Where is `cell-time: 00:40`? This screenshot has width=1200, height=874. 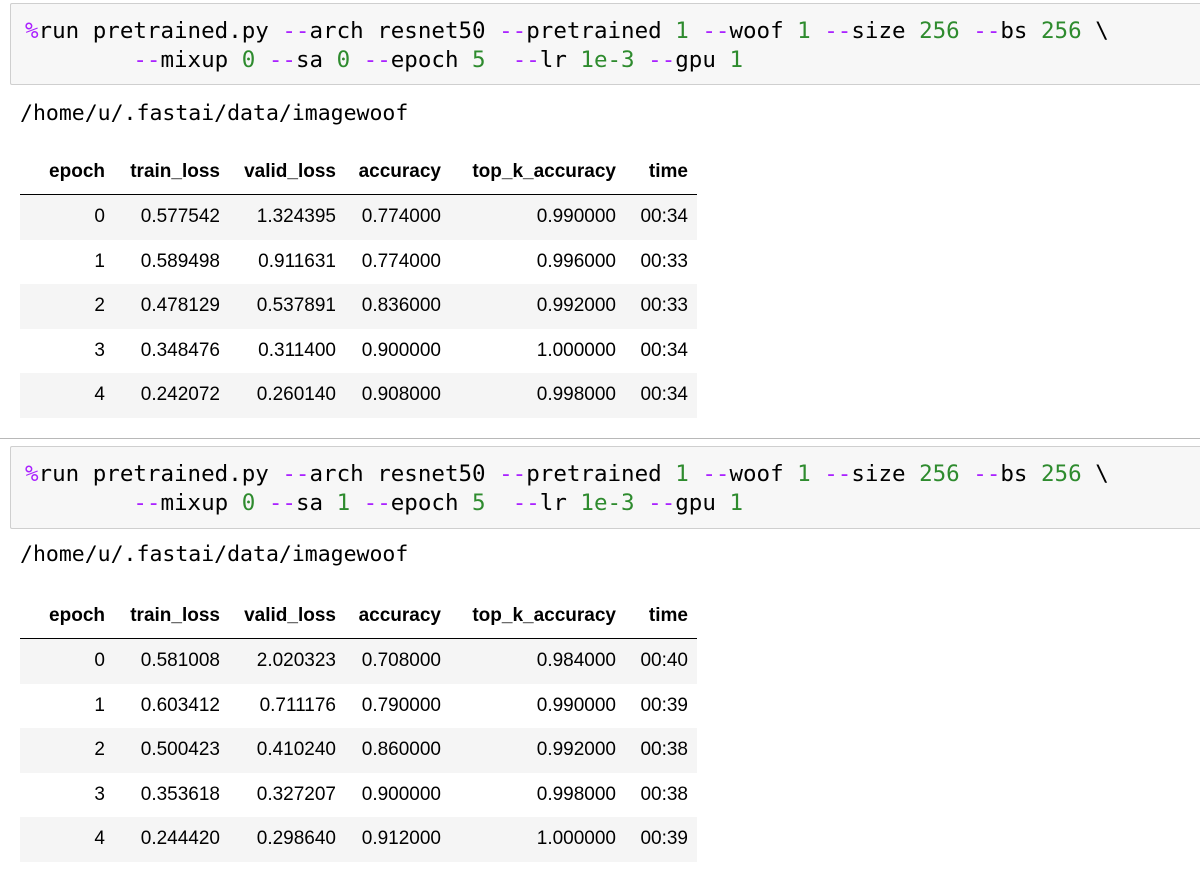
cell-time: 00:40 is located at coordinates (661, 661).